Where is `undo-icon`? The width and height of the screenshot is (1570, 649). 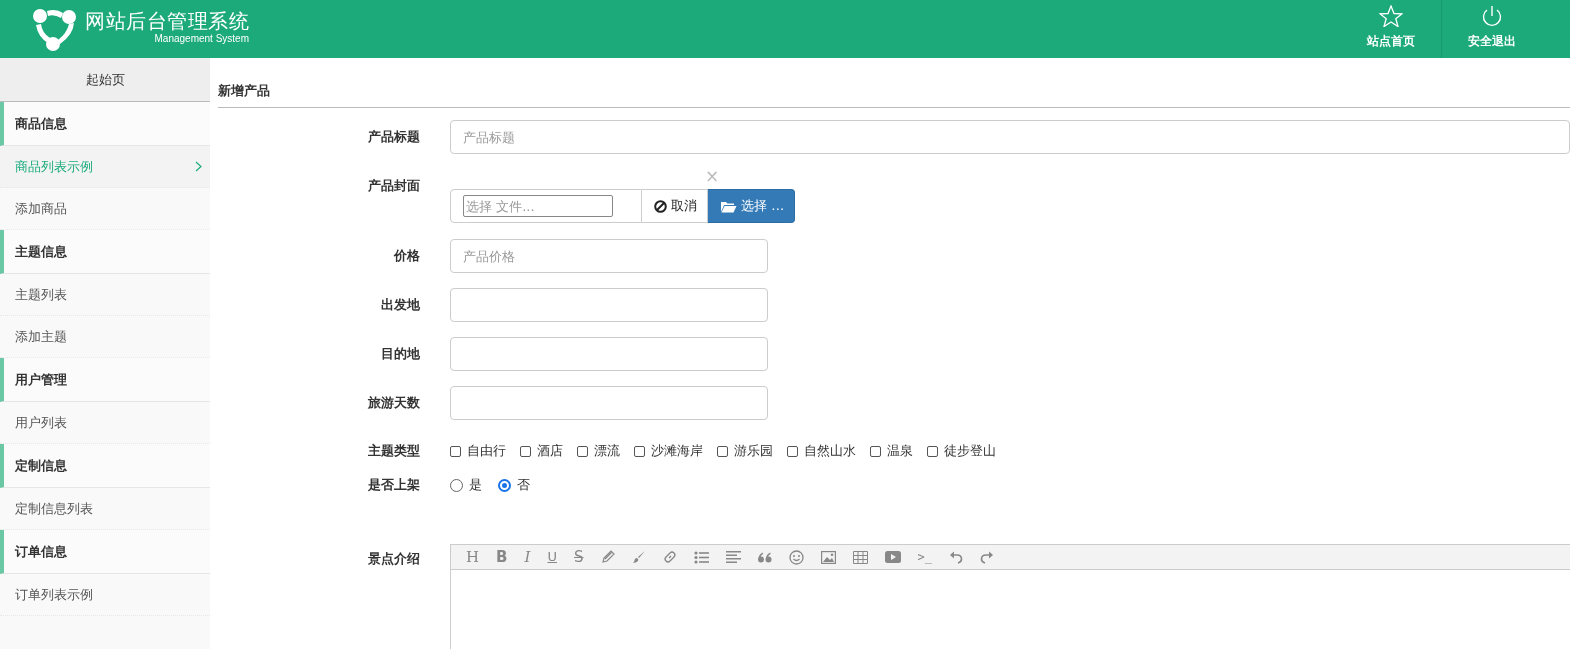
undo-icon is located at coordinates (955, 557).